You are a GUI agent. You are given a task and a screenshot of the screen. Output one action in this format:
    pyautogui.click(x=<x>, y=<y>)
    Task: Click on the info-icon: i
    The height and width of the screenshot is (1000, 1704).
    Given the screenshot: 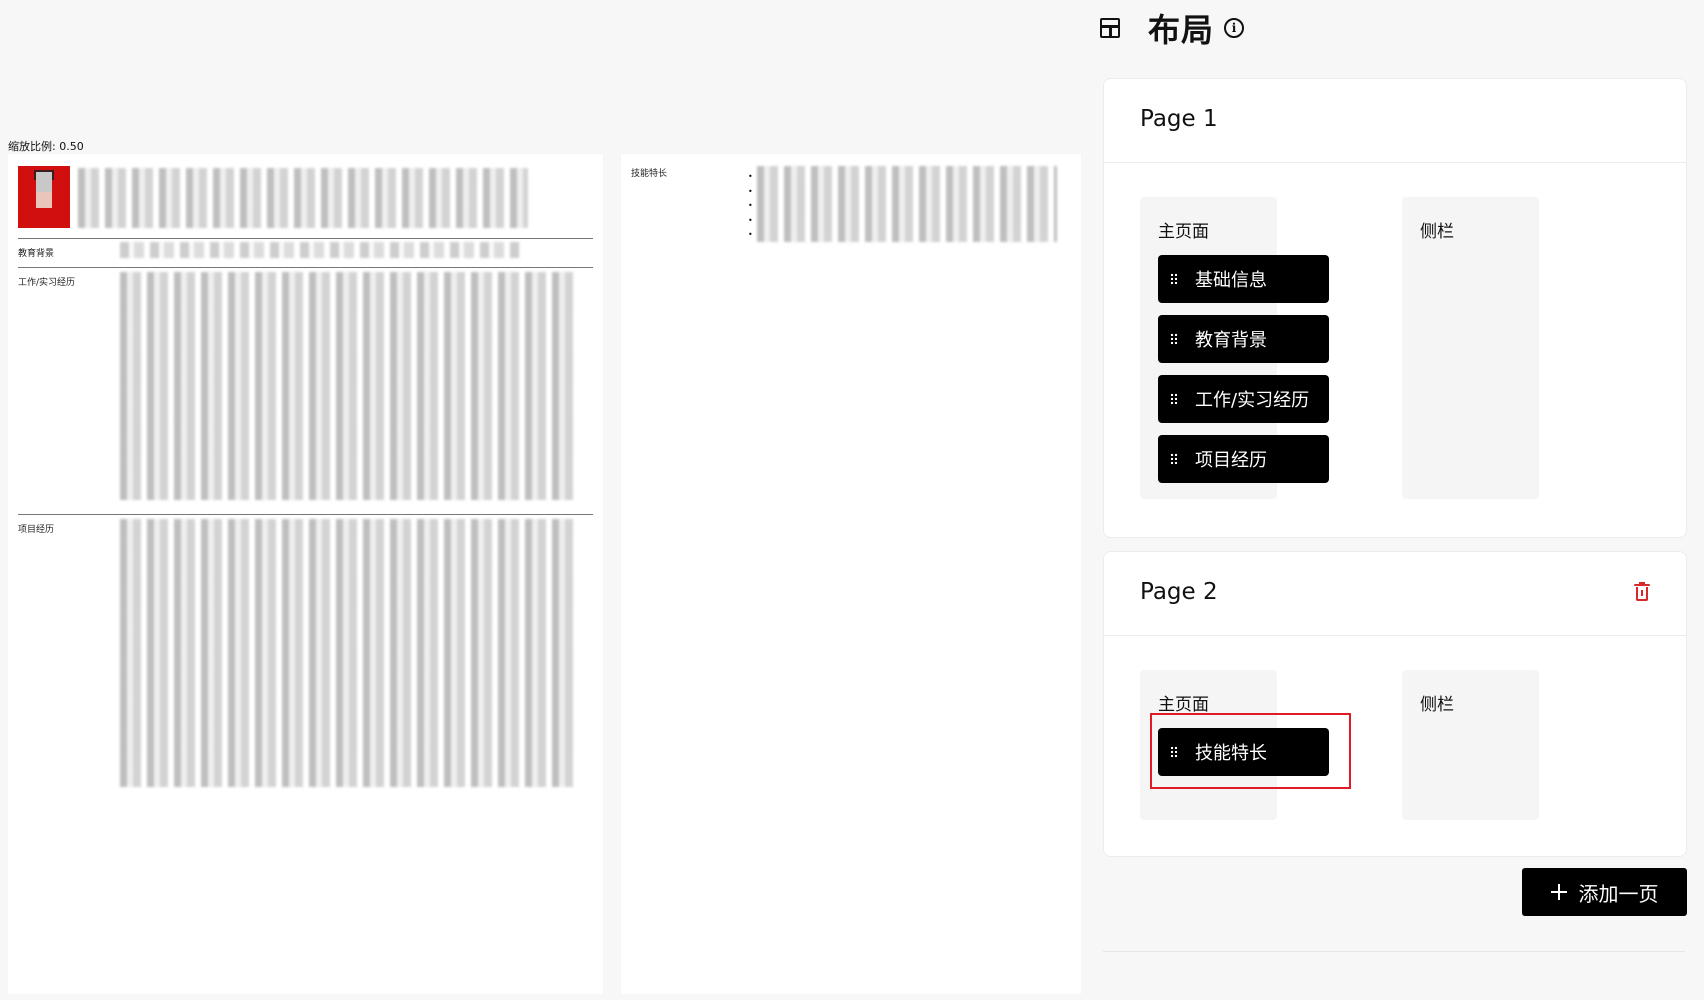 What is the action you would take?
    pyautogui.click(x=1234, y=28)
    